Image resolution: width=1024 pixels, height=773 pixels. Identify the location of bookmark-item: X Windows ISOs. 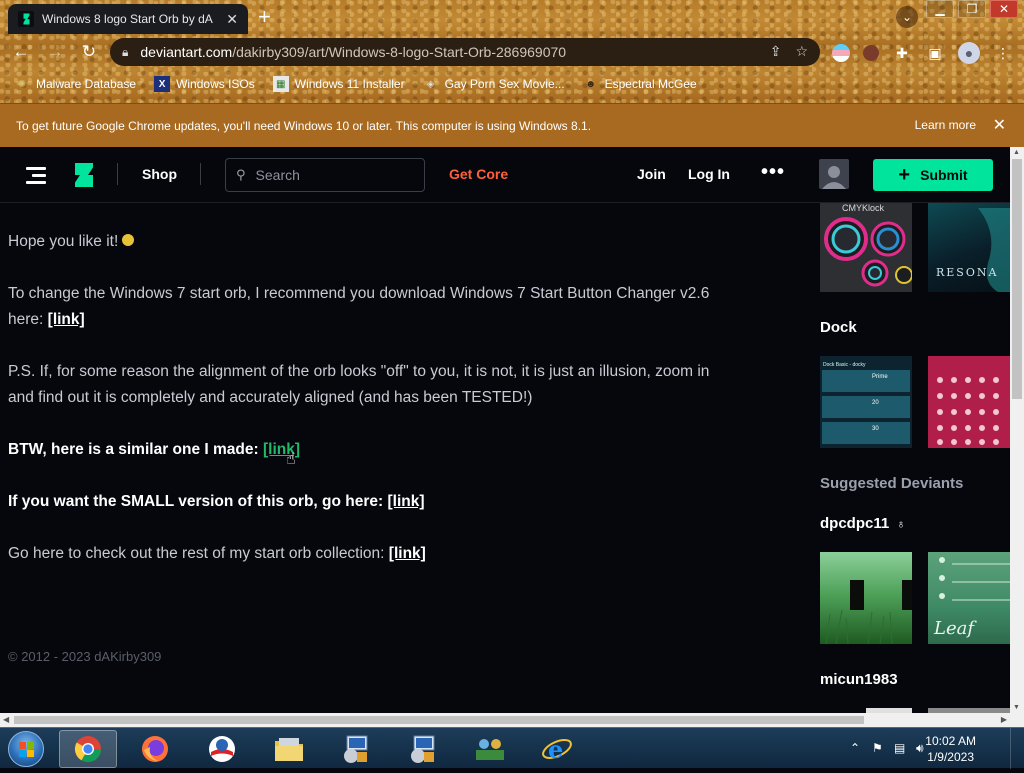
(204, 84).